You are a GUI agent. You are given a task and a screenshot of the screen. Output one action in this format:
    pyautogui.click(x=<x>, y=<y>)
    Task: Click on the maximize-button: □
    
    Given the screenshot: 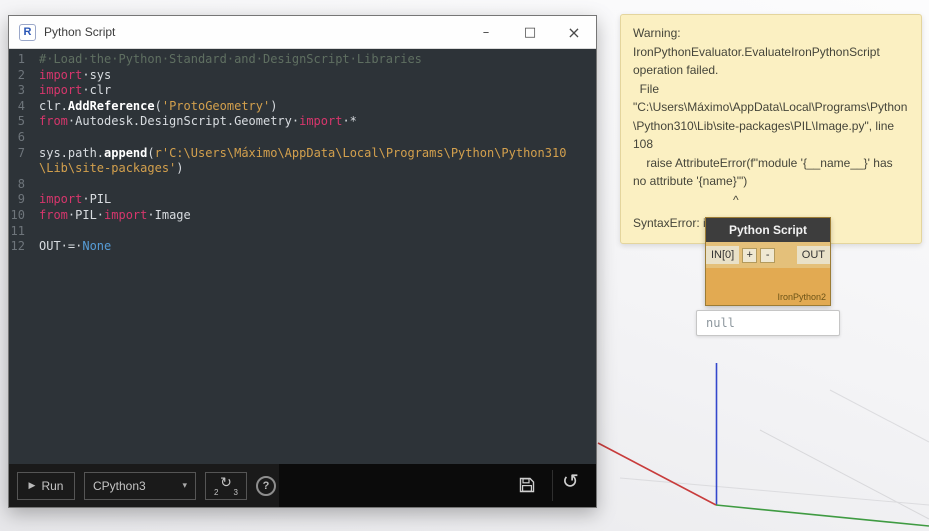 What is the action you would take?
    pyautogui.click(x=530, y=32)
    